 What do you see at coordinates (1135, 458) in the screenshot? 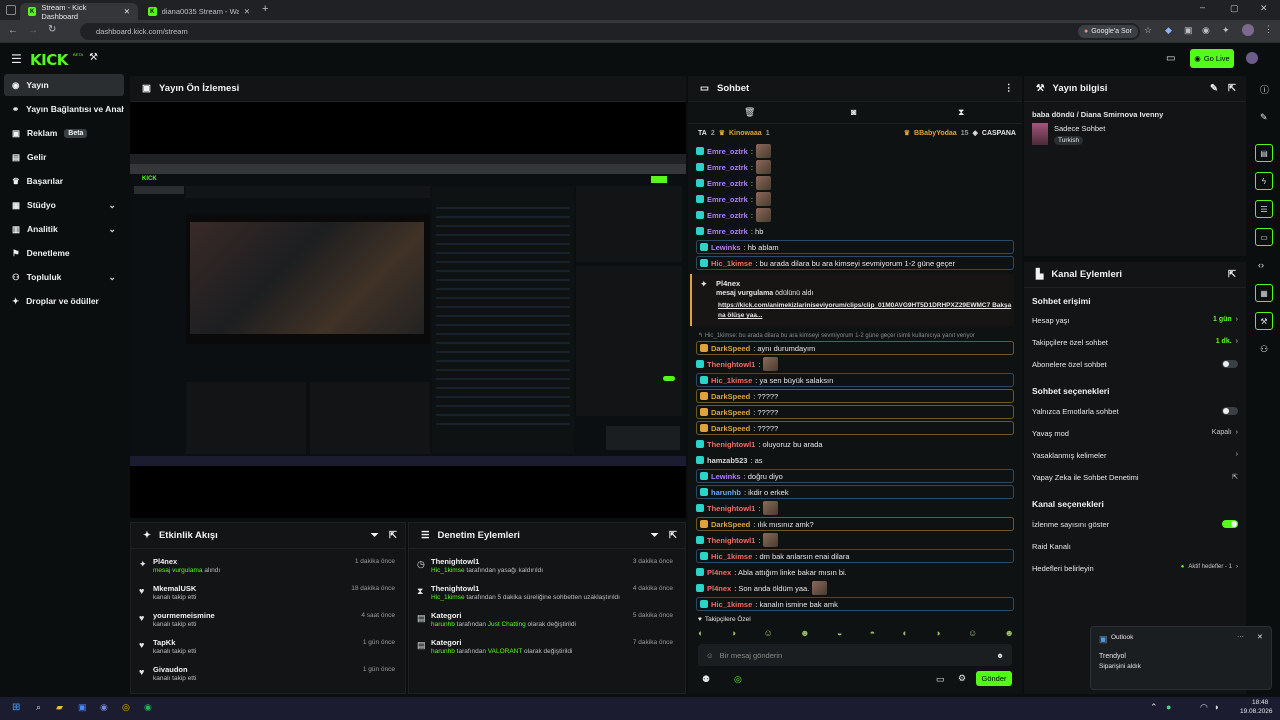
I see `banned-words-row: Yasaklanmış kelimeler ›` at bounding box center [1135, 458].